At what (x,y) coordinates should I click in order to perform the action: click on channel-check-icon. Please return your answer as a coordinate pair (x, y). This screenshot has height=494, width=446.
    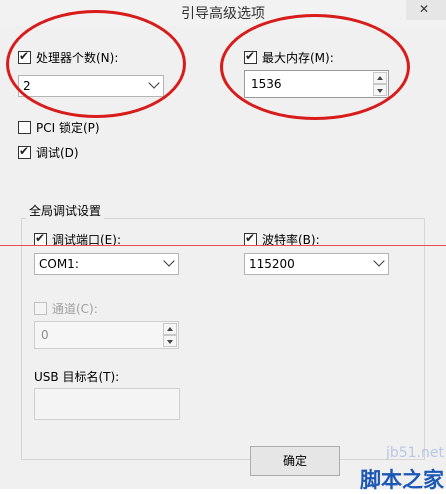
    Looking at the image, I should click on (40, 308).